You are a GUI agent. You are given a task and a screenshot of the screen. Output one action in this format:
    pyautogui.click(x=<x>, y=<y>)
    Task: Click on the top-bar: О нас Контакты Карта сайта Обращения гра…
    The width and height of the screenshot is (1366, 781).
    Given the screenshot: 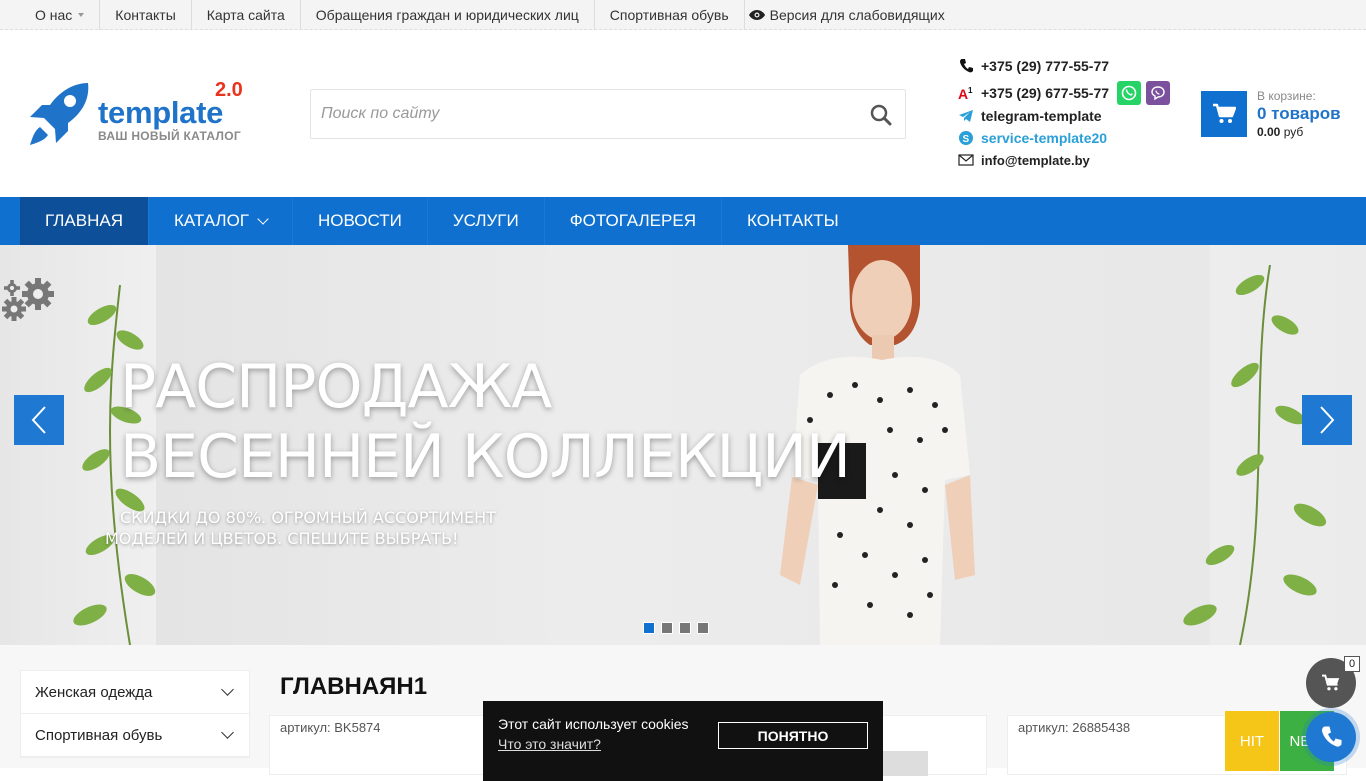 What is the action you would take?
    pyautogui.click(x=683, y=15)
    